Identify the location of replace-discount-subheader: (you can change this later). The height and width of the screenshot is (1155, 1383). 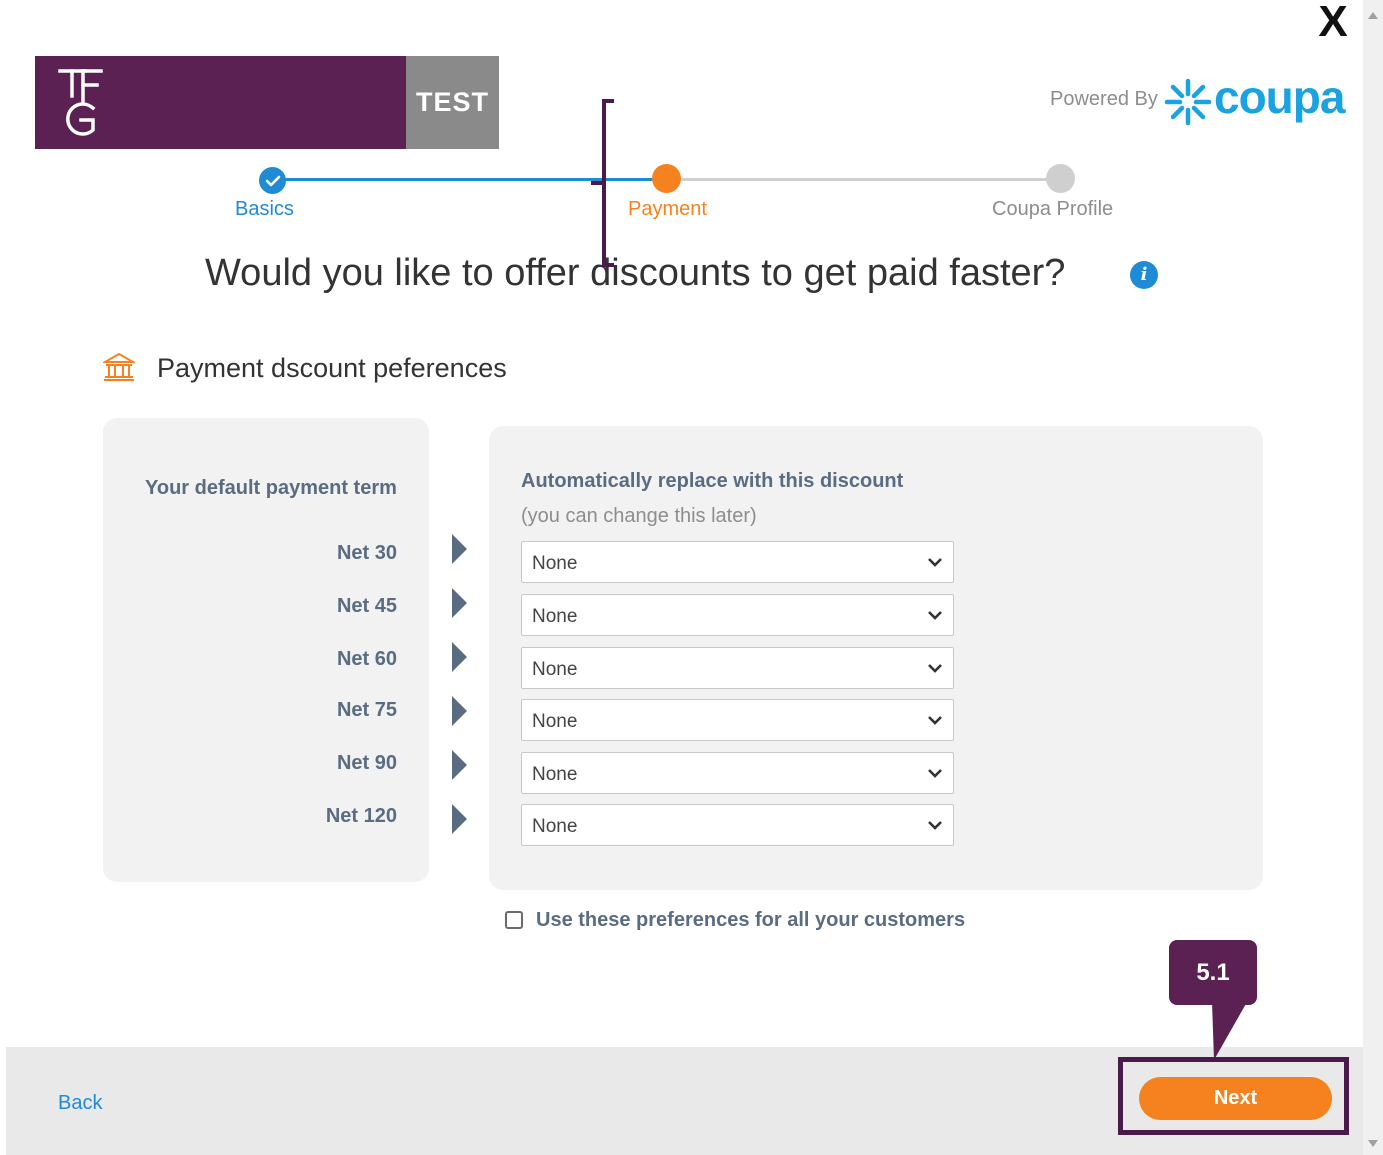
(639, 516).